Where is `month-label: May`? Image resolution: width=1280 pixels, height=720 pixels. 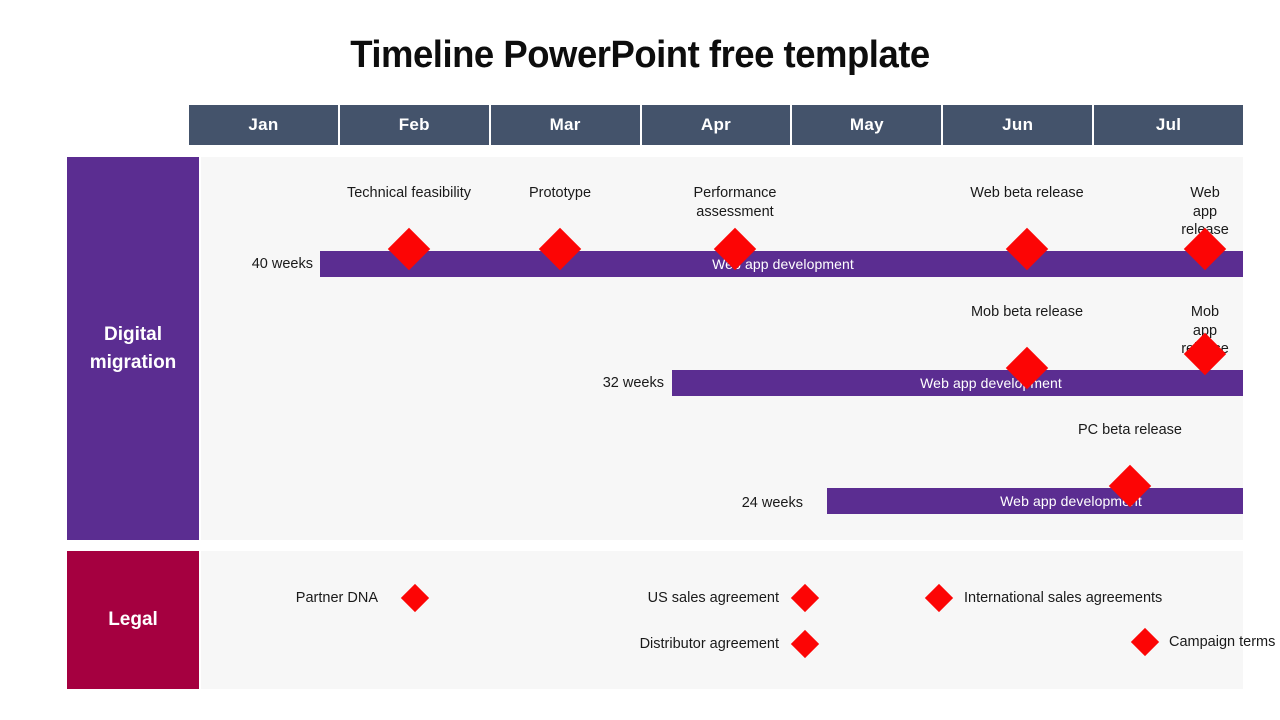 month-label: May is located at coordinates (866, 124).